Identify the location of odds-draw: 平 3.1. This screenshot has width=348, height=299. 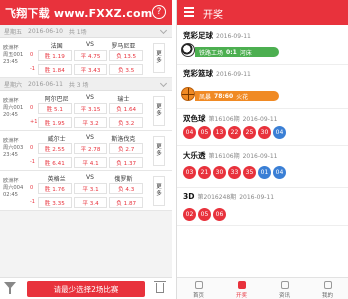
(90, 188).